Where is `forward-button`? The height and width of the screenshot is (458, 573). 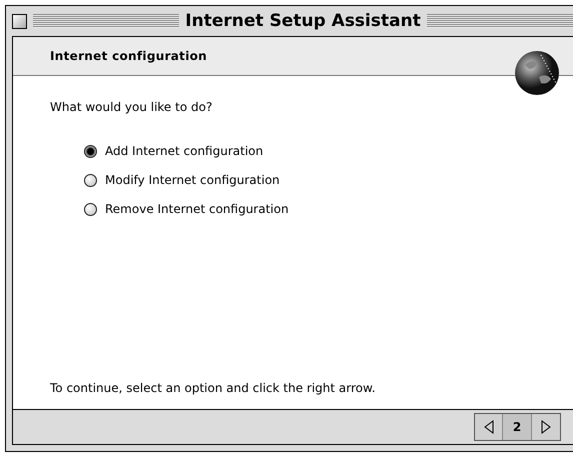
forward-button is located at coordinates (546, 427).